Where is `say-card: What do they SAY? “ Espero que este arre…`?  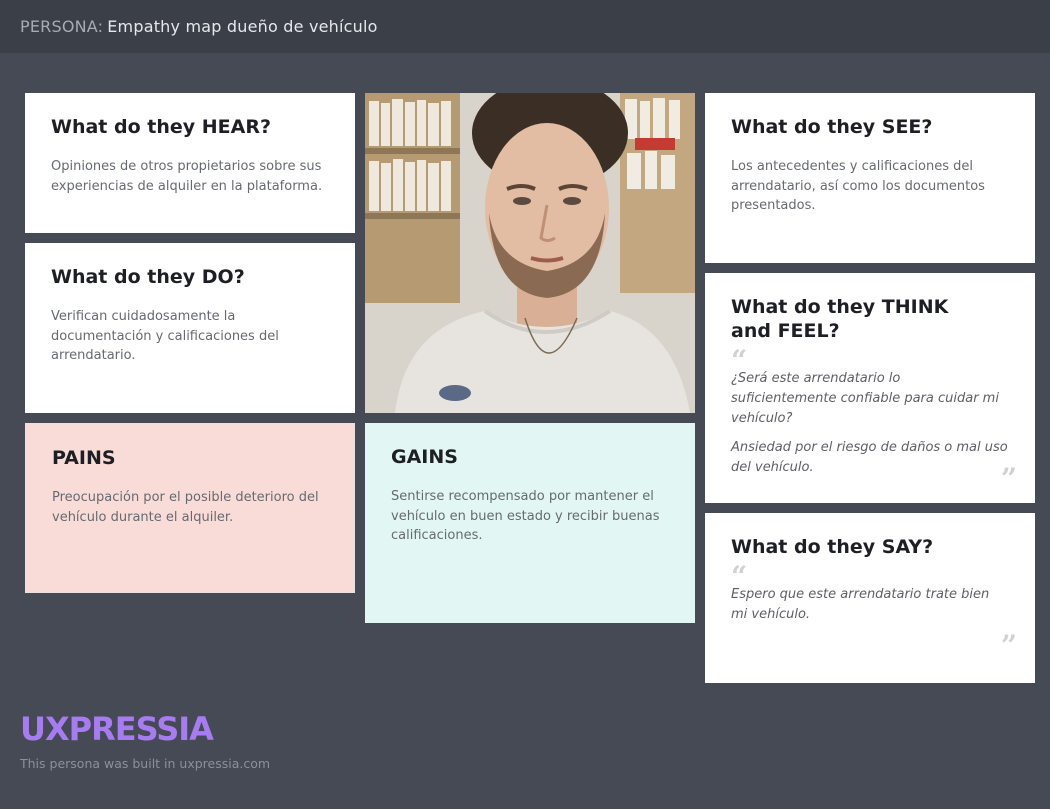 say-card: What do they SAY? “ Espero que este arre… is located at coordinates (870, 598).